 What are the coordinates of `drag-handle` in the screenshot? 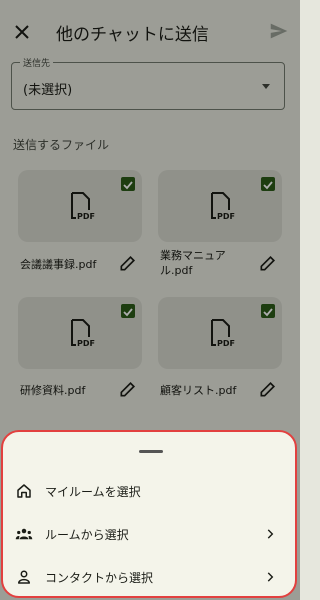 It's located at (151, 451).